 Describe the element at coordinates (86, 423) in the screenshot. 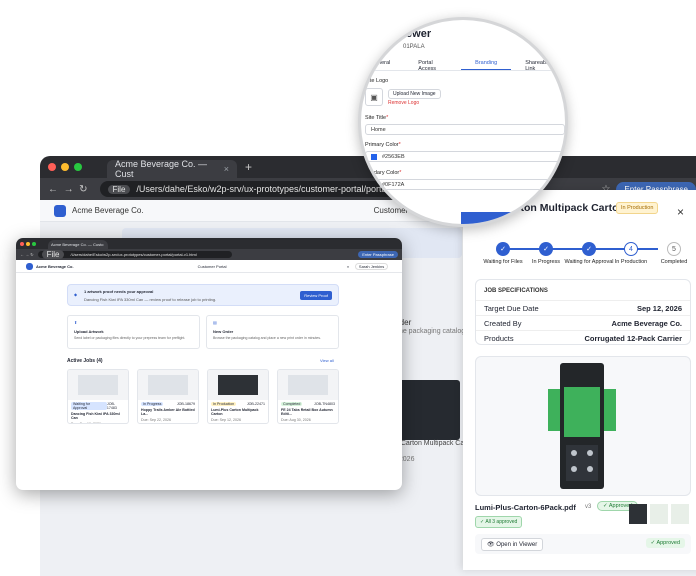

I see `job-due: Due: Sep 10, 2026` at that location.